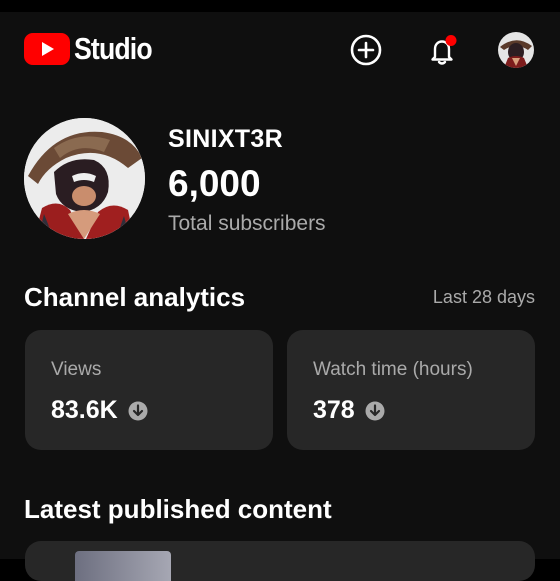 The height and width of the screenshot is (581, 560). Describe the element at coordinates (76, 369) in the screenshot. I see `views-label: Views` at that location.